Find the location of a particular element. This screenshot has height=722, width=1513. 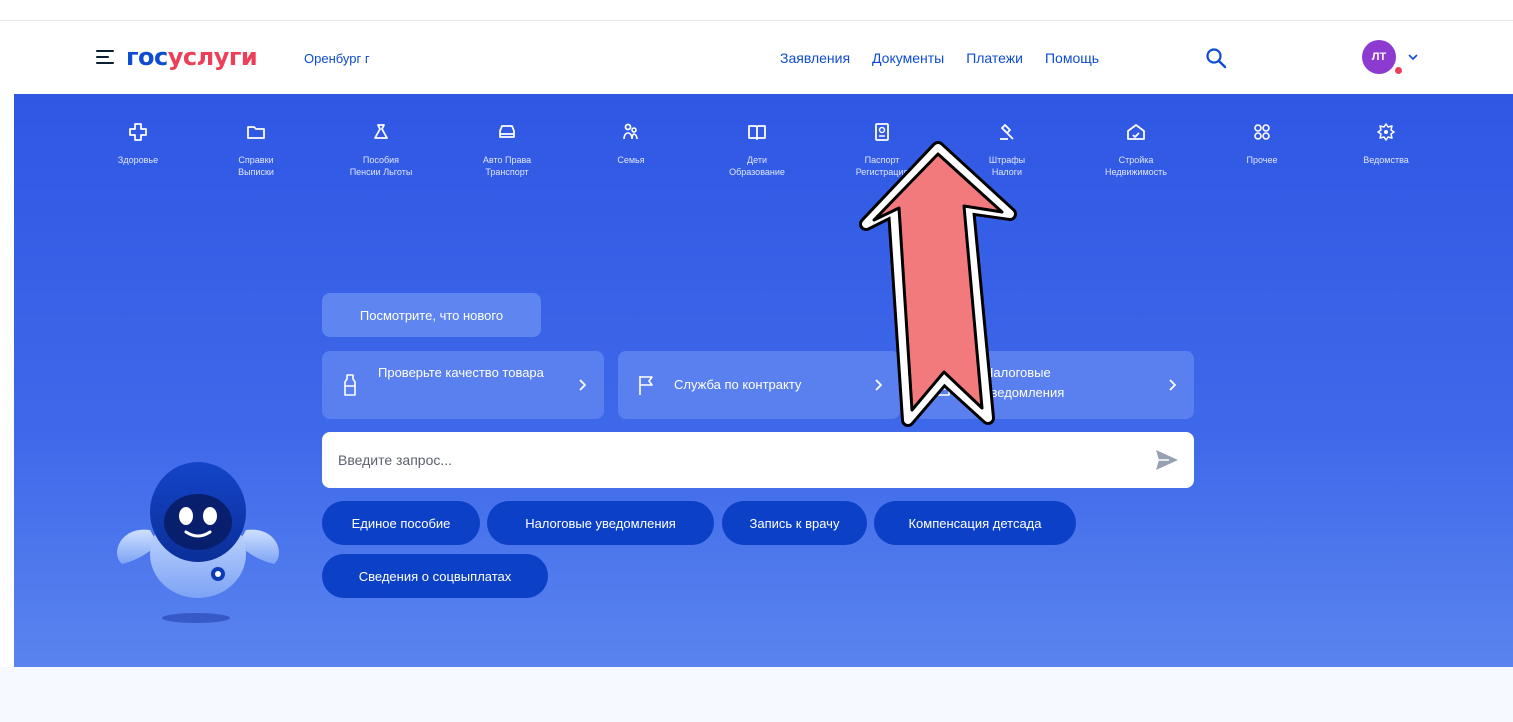

chip-doctor-appointment: Запись к врачу is located at coordinates (794, 523).